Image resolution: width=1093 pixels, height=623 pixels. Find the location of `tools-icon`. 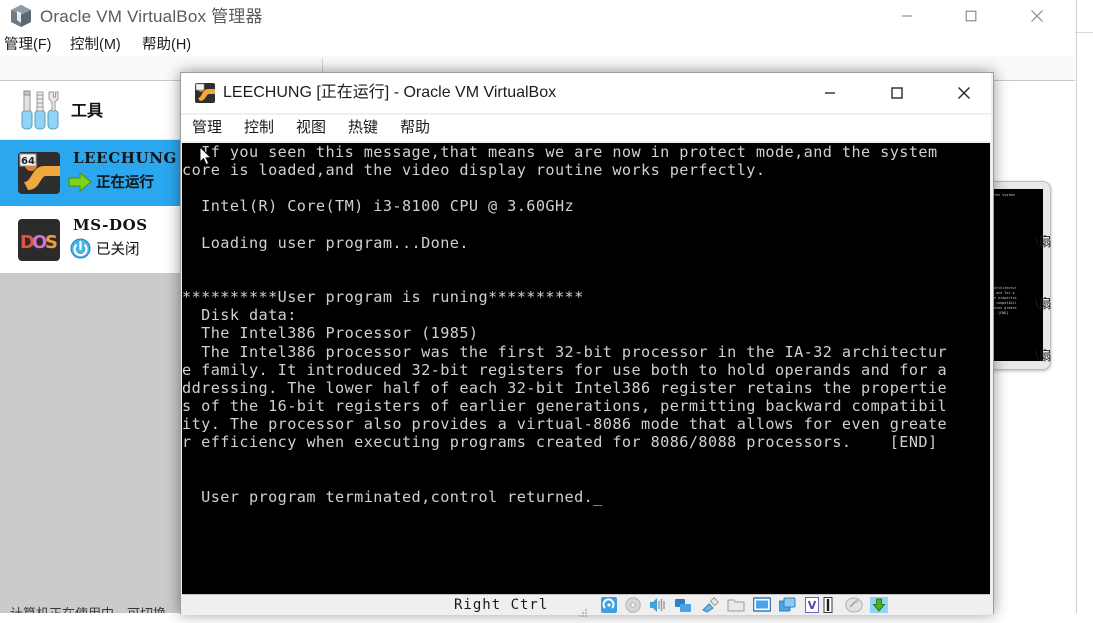

tools-icon is located at coordinates (40, 113).